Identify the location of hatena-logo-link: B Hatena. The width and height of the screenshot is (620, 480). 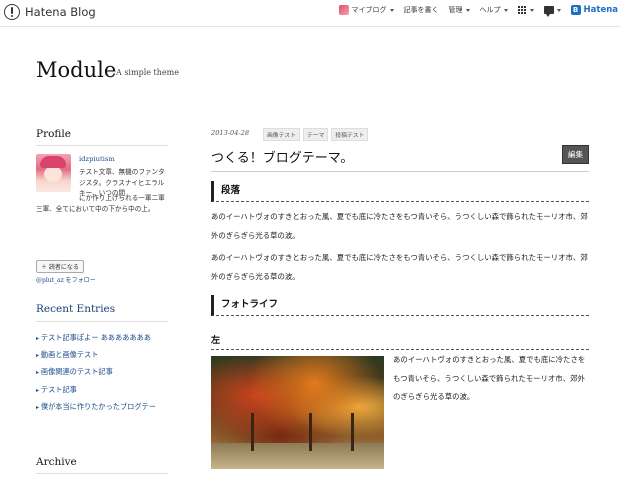
(594, 10).